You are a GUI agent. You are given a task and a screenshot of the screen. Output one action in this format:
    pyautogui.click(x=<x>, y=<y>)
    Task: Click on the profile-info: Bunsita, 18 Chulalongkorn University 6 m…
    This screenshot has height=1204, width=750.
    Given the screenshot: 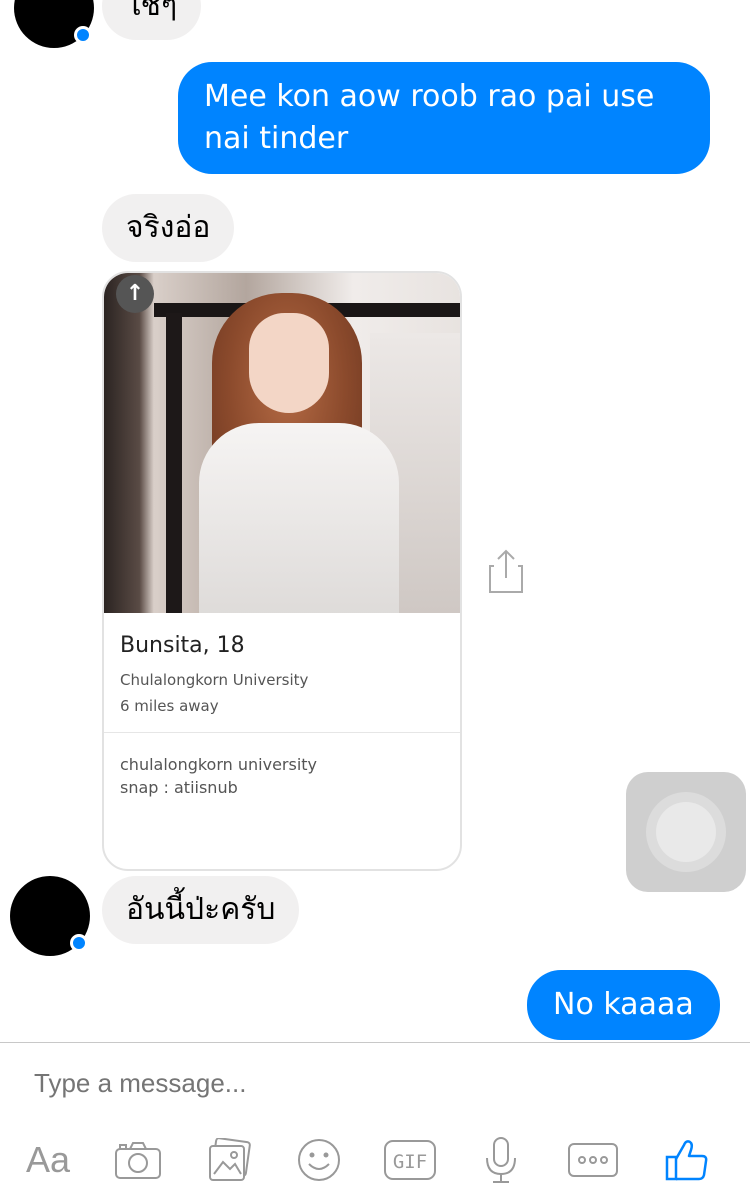 What is the action you would take?
    pyautogui.click(x=282, y=673)
    